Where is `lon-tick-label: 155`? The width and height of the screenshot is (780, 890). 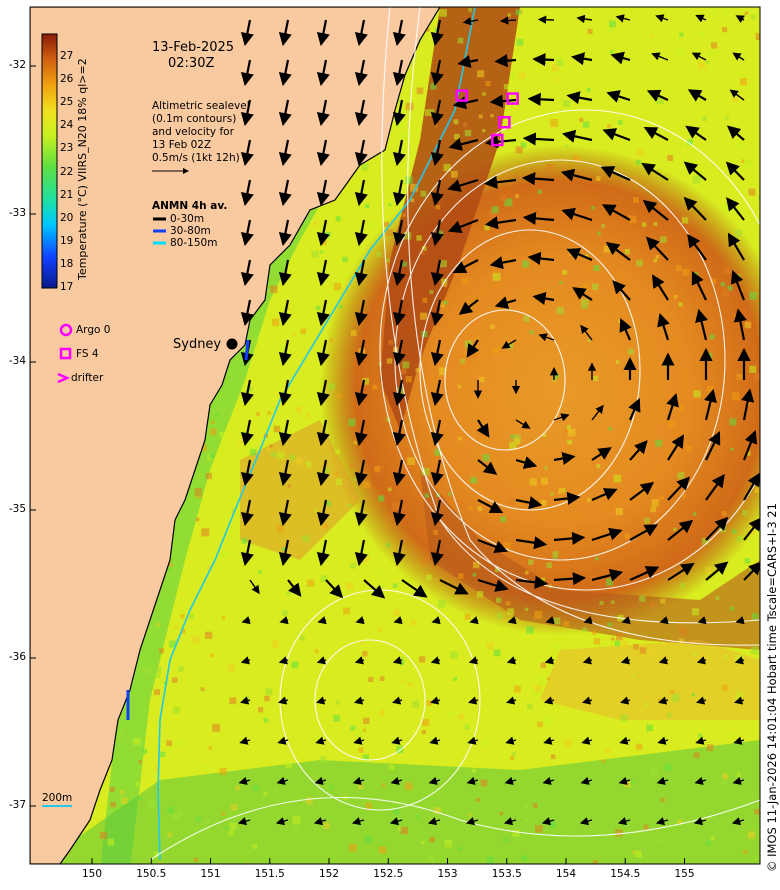 lon-tick-label: 155 is located at coordinates (684, 874).